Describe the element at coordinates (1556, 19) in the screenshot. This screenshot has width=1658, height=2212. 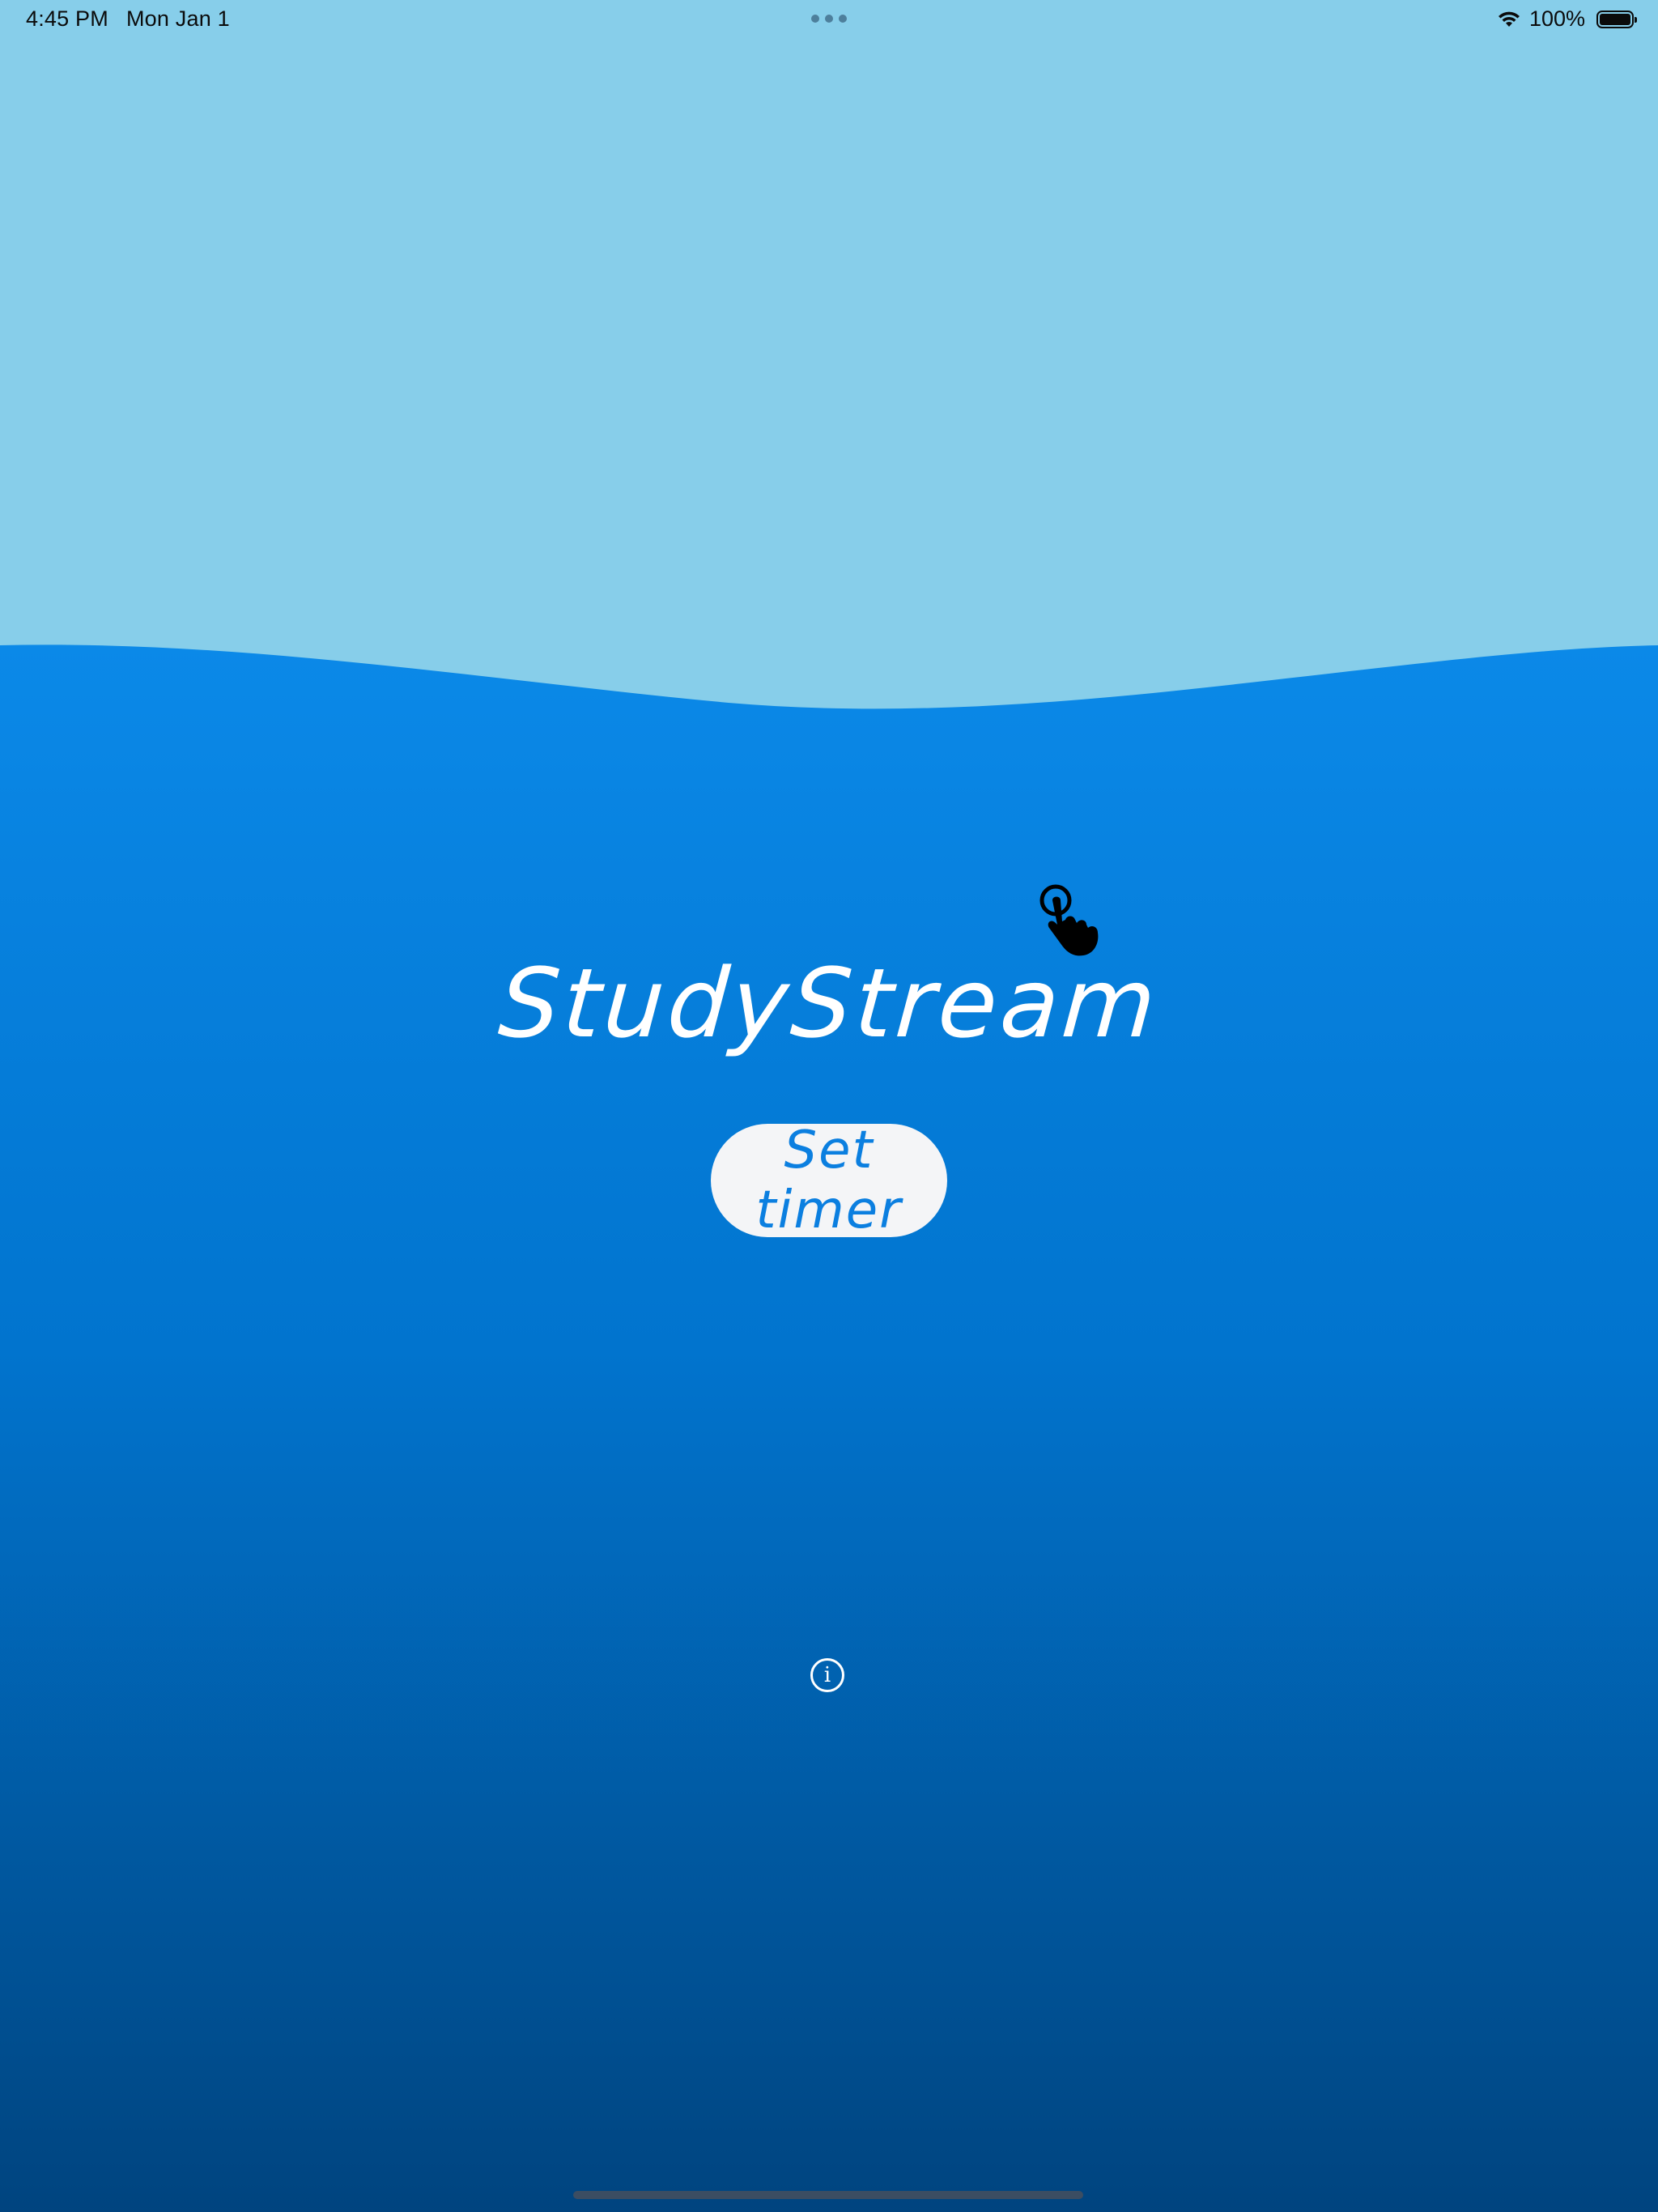
I see `battery-percent: 100%` at that location.